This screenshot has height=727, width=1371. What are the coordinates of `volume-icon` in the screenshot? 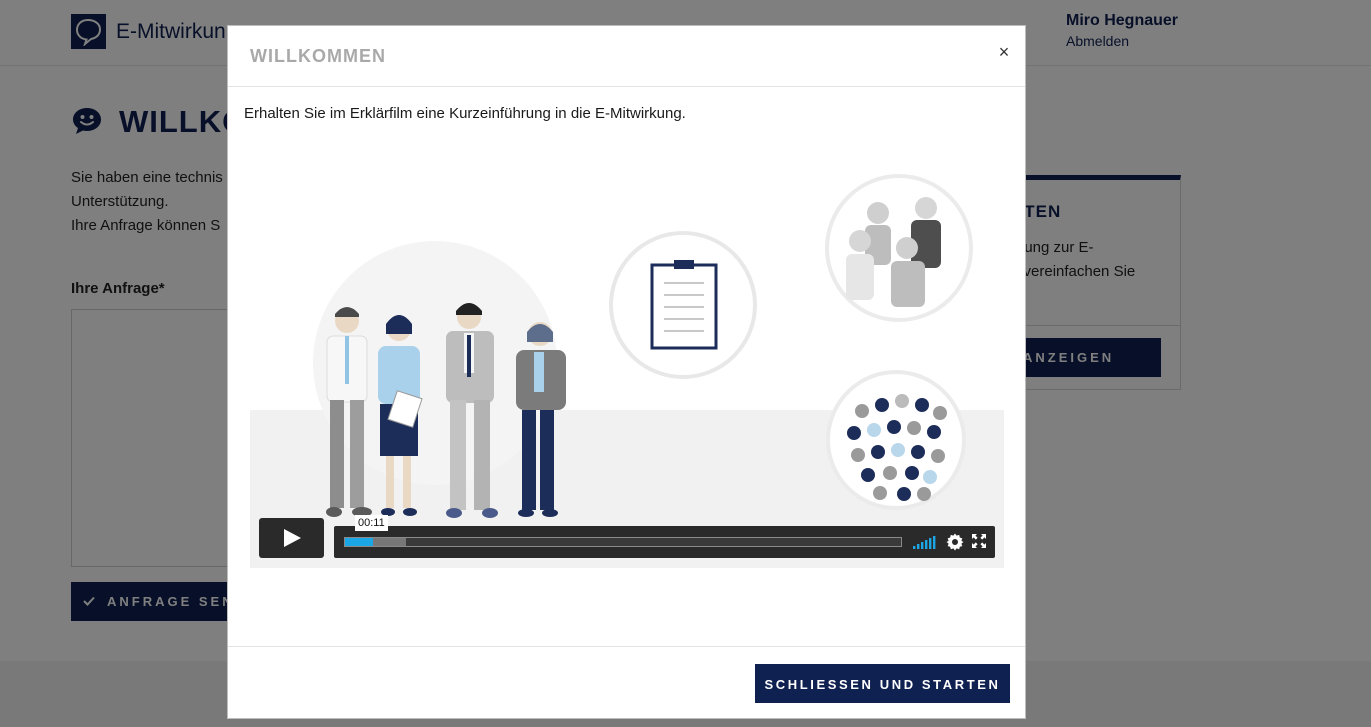 It's located at (925, 542).